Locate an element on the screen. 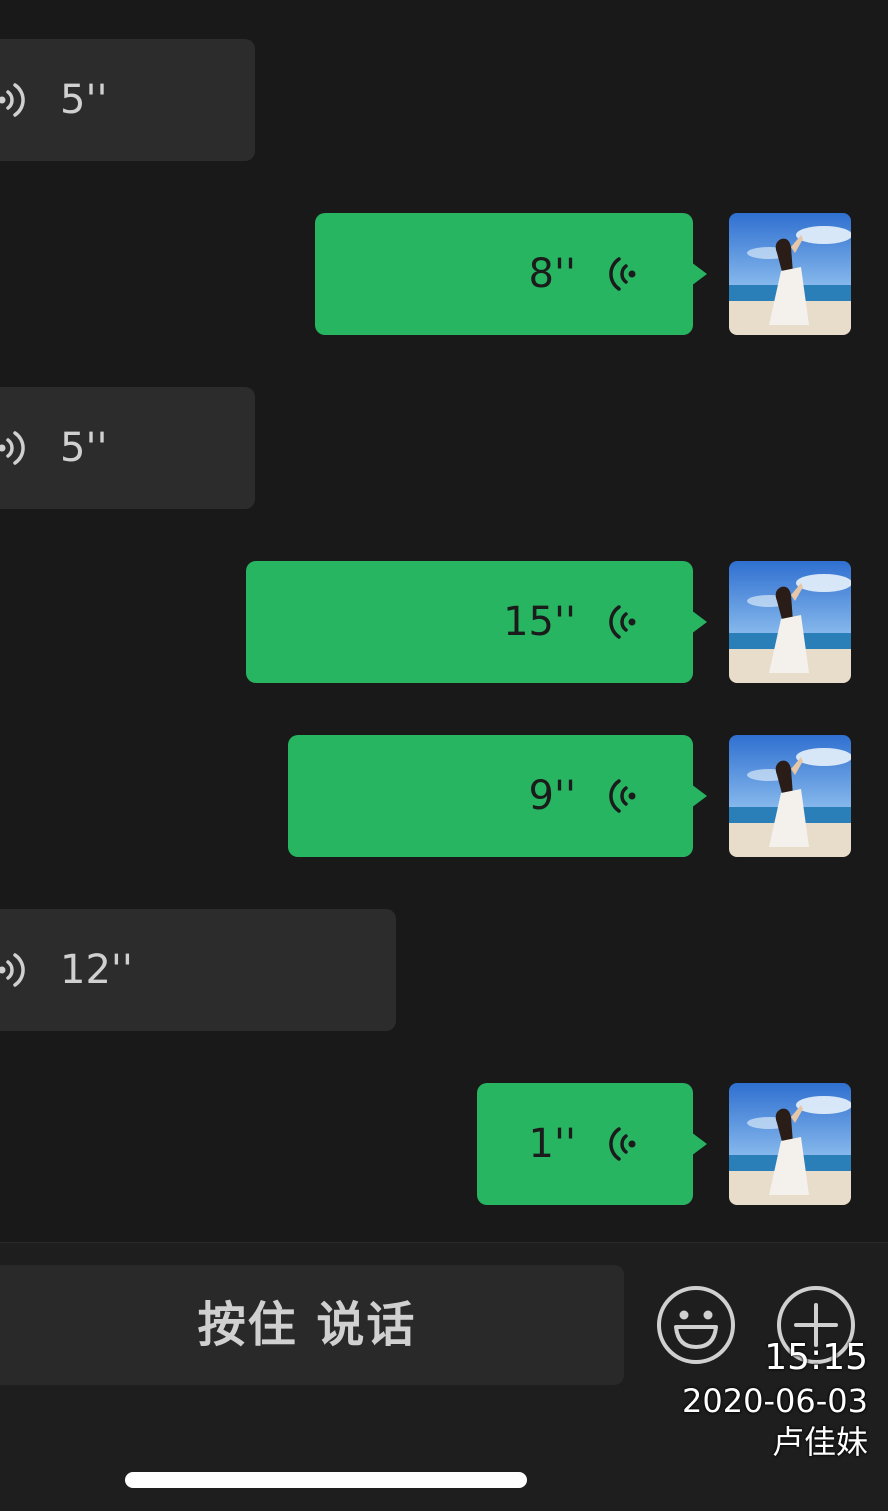 The image size is (888, 1511). outgoing-voice-message: 9'' is located at coordinates (497, 796).